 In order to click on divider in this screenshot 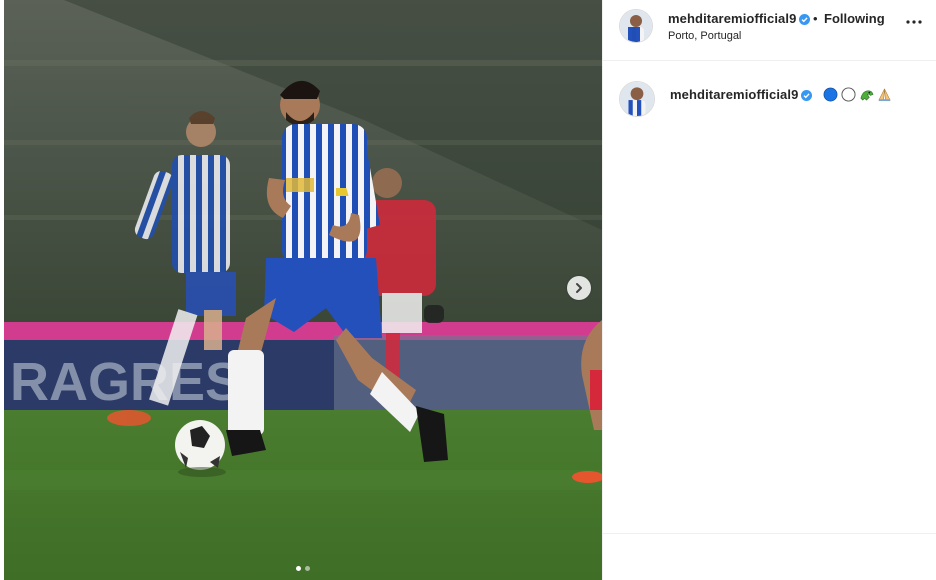, I will do `click(769, 533)`.